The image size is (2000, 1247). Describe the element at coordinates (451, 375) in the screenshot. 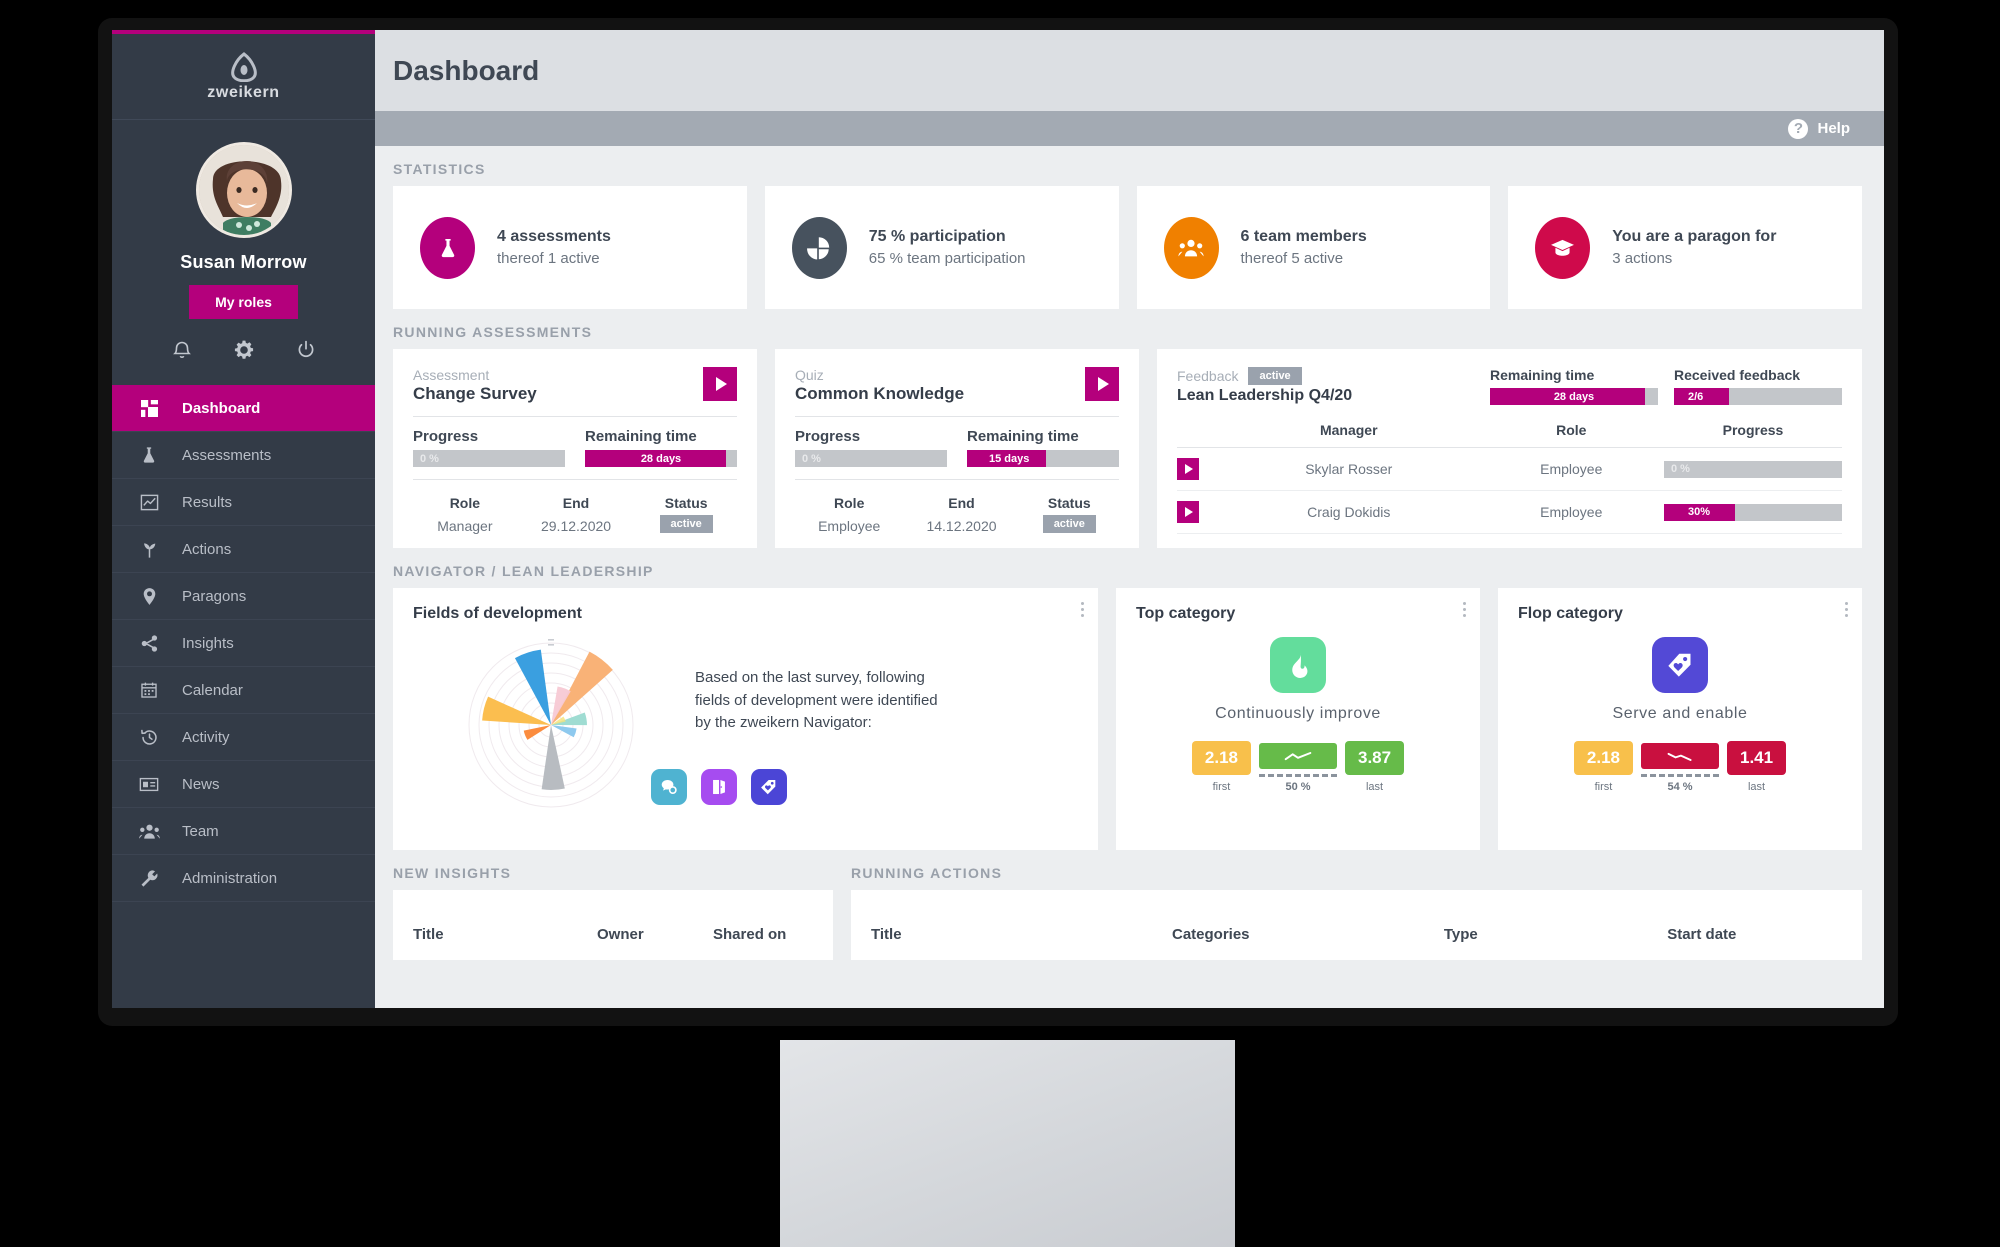

I see `assessment-kind: Assessment` at that location.